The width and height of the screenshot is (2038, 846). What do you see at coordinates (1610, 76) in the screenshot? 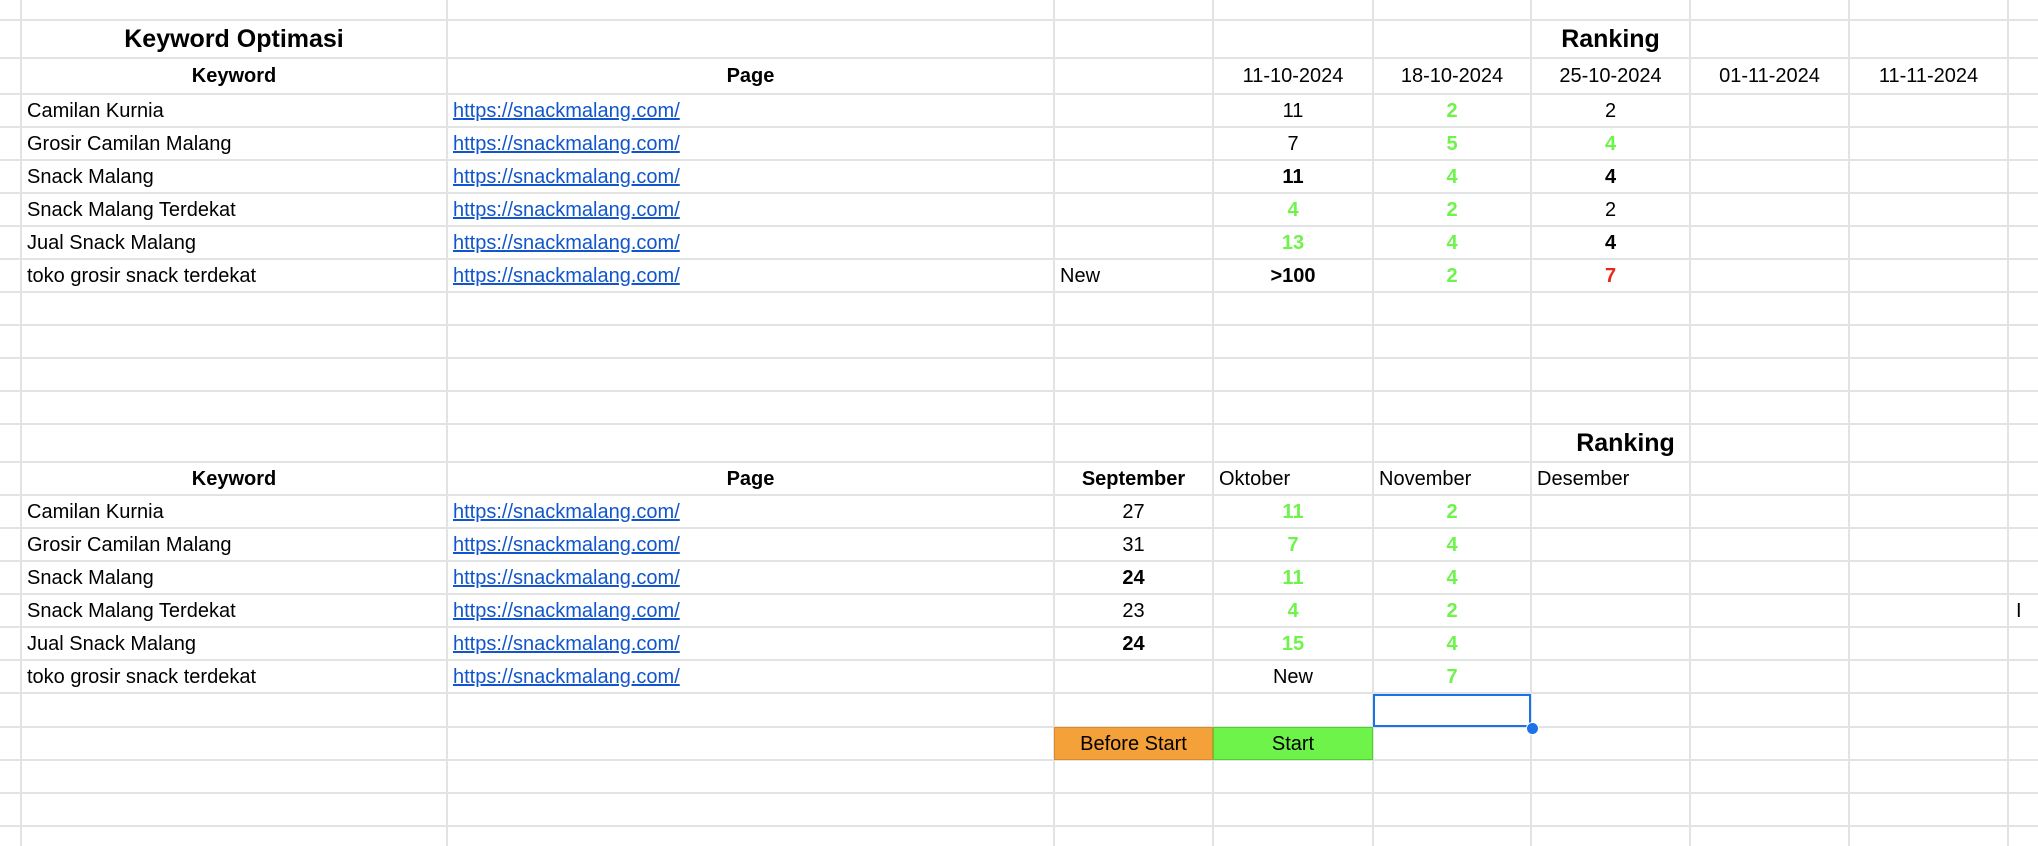
I see `weekly-date-header: 25-10-2024` at bounding box center [1610, 76].